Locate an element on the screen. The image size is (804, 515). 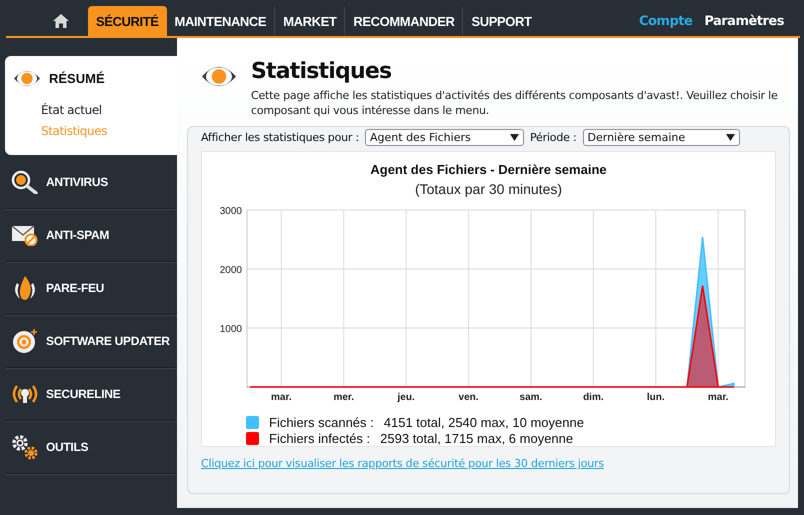
x-tick-label: mer. is located at coordinates (343, 397).